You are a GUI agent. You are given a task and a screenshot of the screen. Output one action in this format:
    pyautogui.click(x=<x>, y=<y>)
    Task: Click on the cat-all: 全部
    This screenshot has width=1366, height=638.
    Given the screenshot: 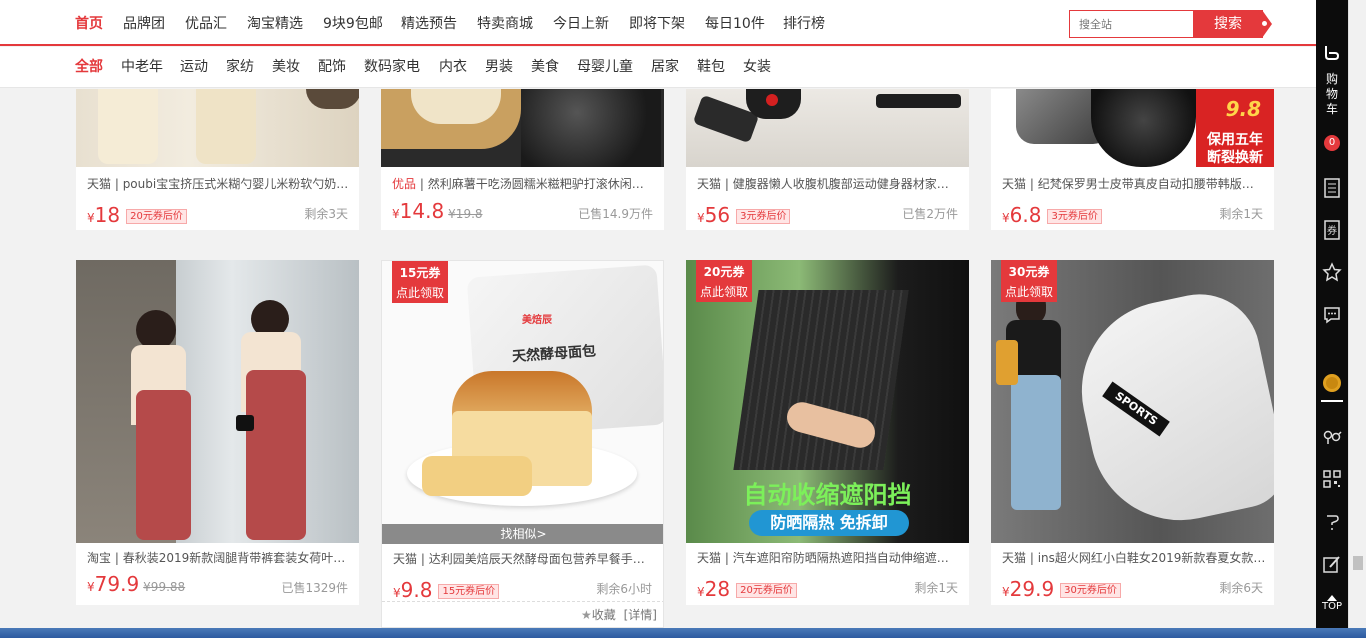 What is the action you would take?
    pyautogui.click(x=89, y=67)
    